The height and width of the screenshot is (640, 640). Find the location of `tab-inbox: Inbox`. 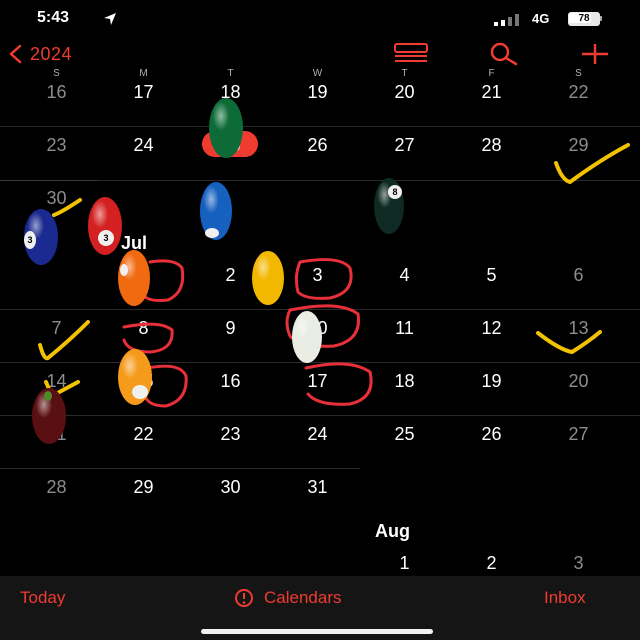

tab-inbox: Inbox is located at coordinates (565, 598).